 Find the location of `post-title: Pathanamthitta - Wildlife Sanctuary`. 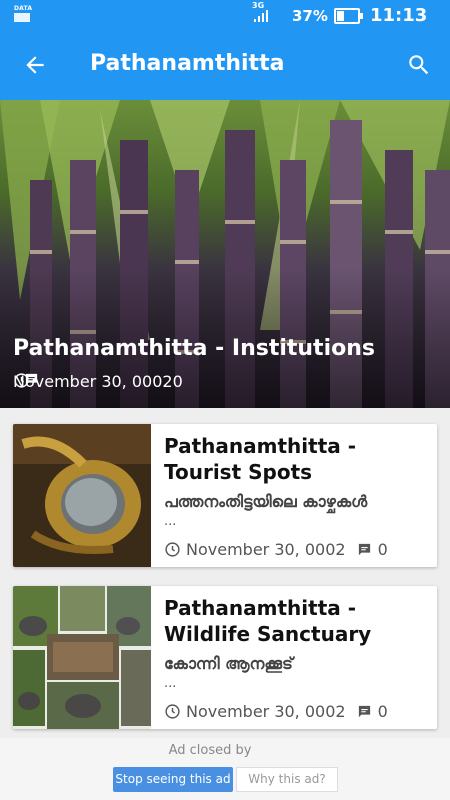

post-title: Pathanamthitta - Wildlife Sanctuary is located at coordinates (268, 621).